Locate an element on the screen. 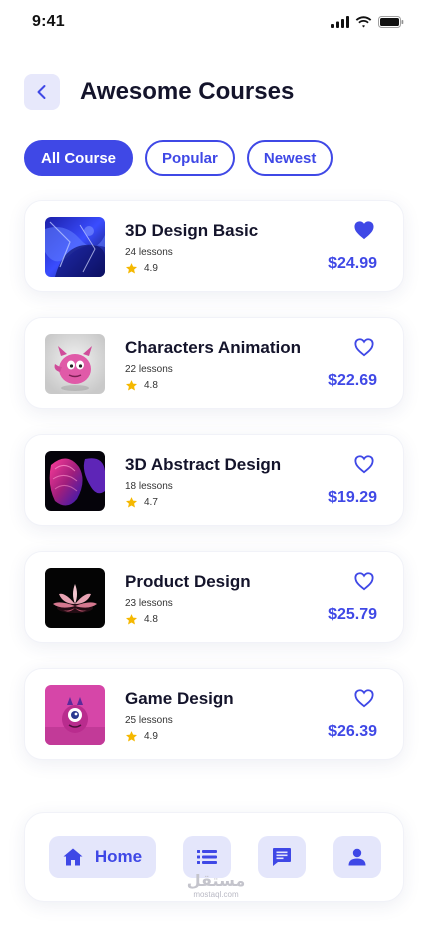 Image resolution: width=428 pixels, height=926 pixels. back-button is located at coordinates (42, 92).